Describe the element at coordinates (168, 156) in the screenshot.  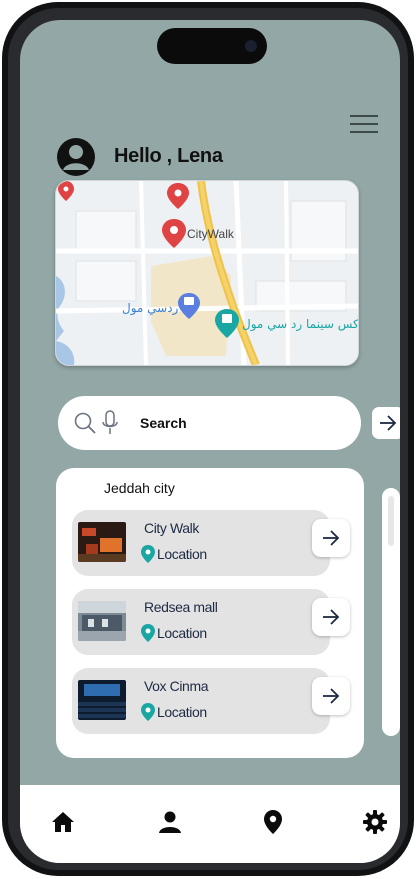
I see `greeting-text: Hello , Lena` at that location.